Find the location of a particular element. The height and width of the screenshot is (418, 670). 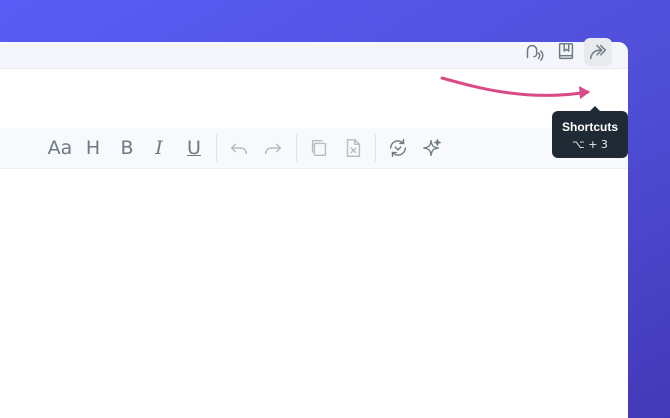

font-button: Aa is located at coordinates (60, 148).